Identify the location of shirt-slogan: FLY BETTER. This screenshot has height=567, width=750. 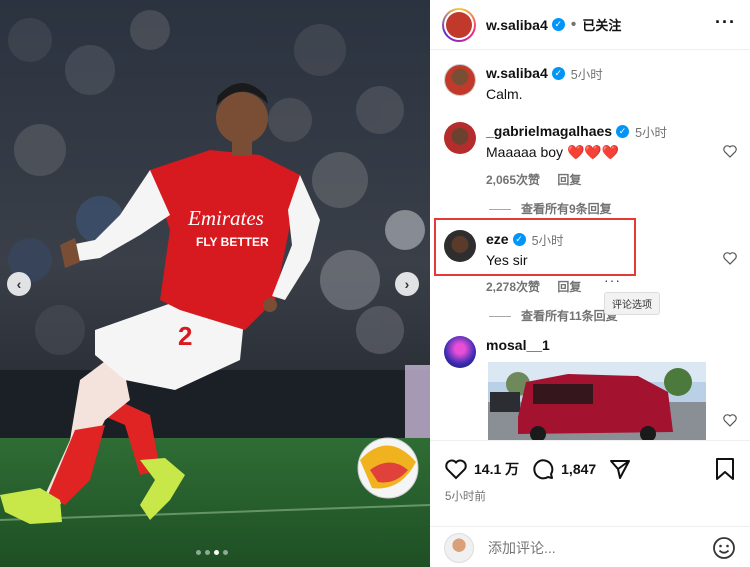
(232, 242).